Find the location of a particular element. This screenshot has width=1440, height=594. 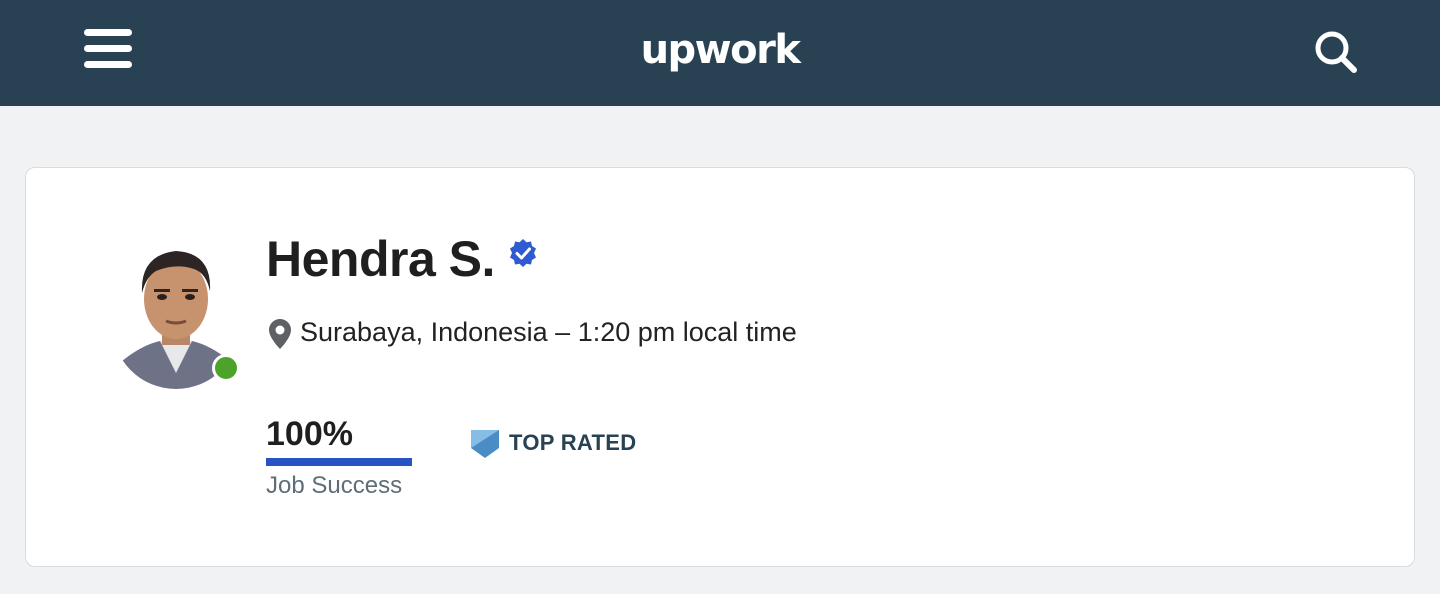

job-success-bar is located at coordinates (339, 462).